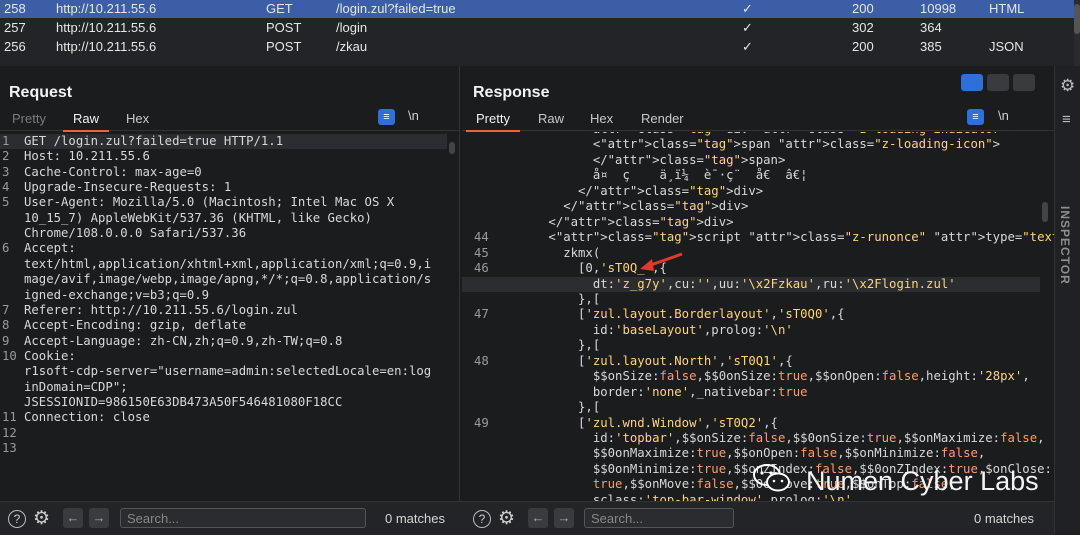 The height and width of the screenshot is (535, 1080). I want to click on row-length: 364, so click(931, 27).